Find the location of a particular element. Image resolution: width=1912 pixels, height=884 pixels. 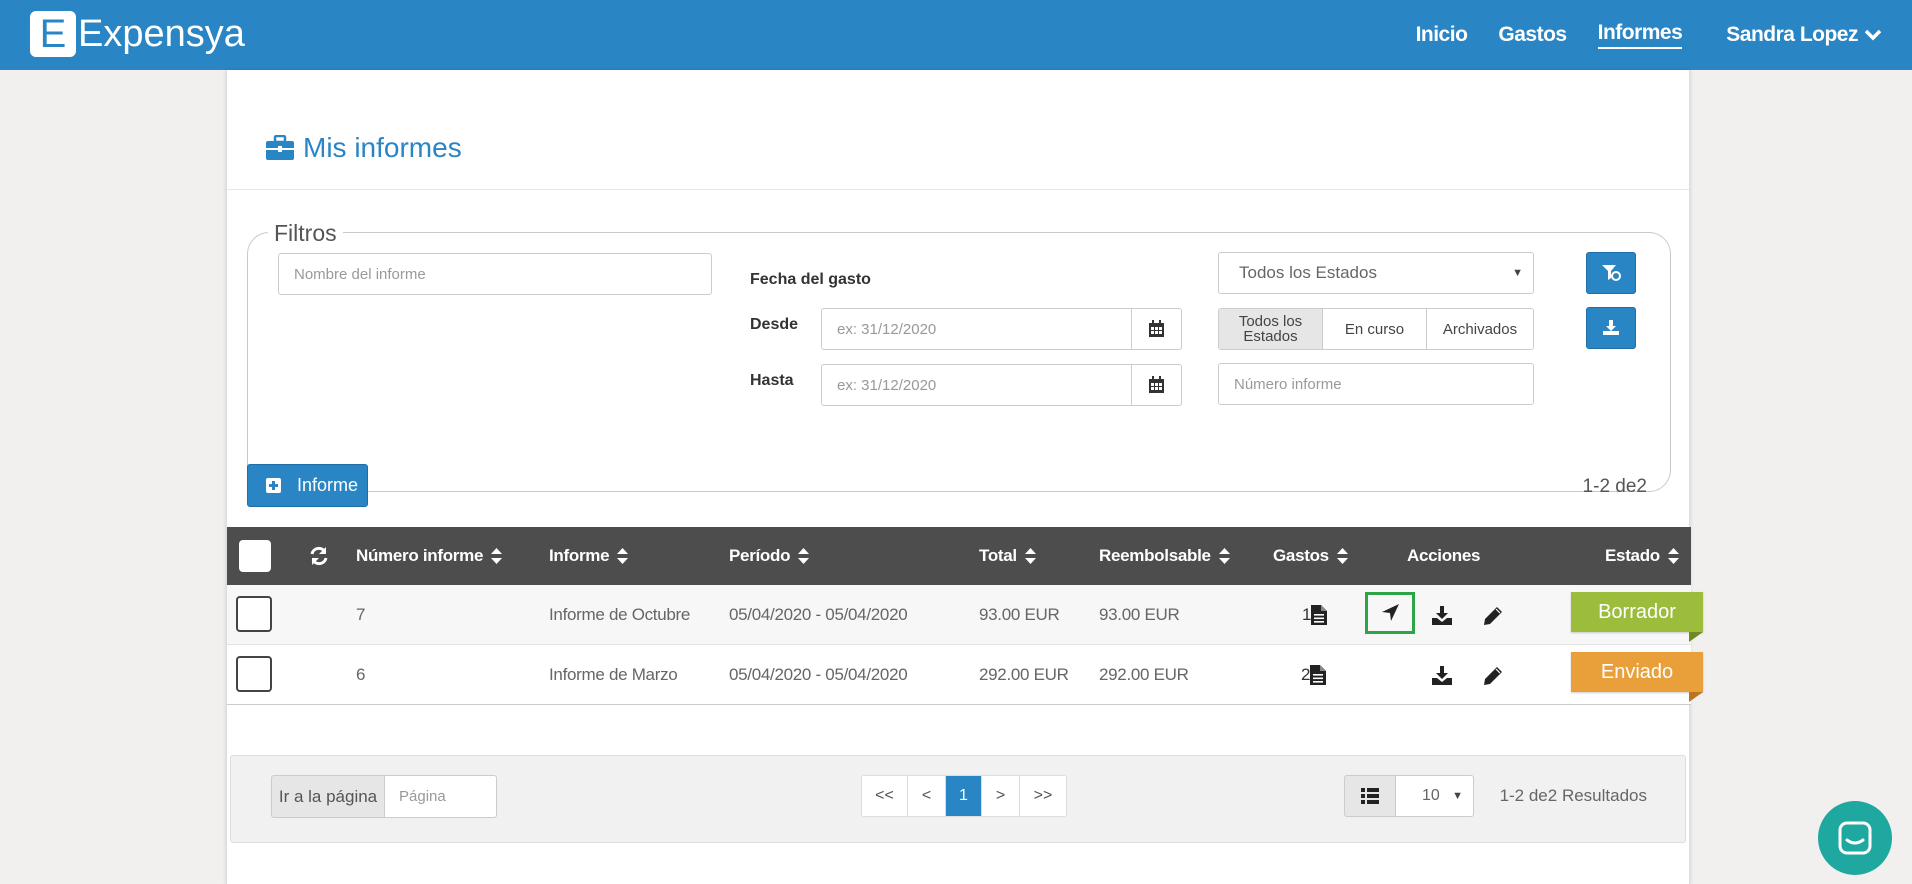

apply-filter-button is located at coordinates (1611, 273).